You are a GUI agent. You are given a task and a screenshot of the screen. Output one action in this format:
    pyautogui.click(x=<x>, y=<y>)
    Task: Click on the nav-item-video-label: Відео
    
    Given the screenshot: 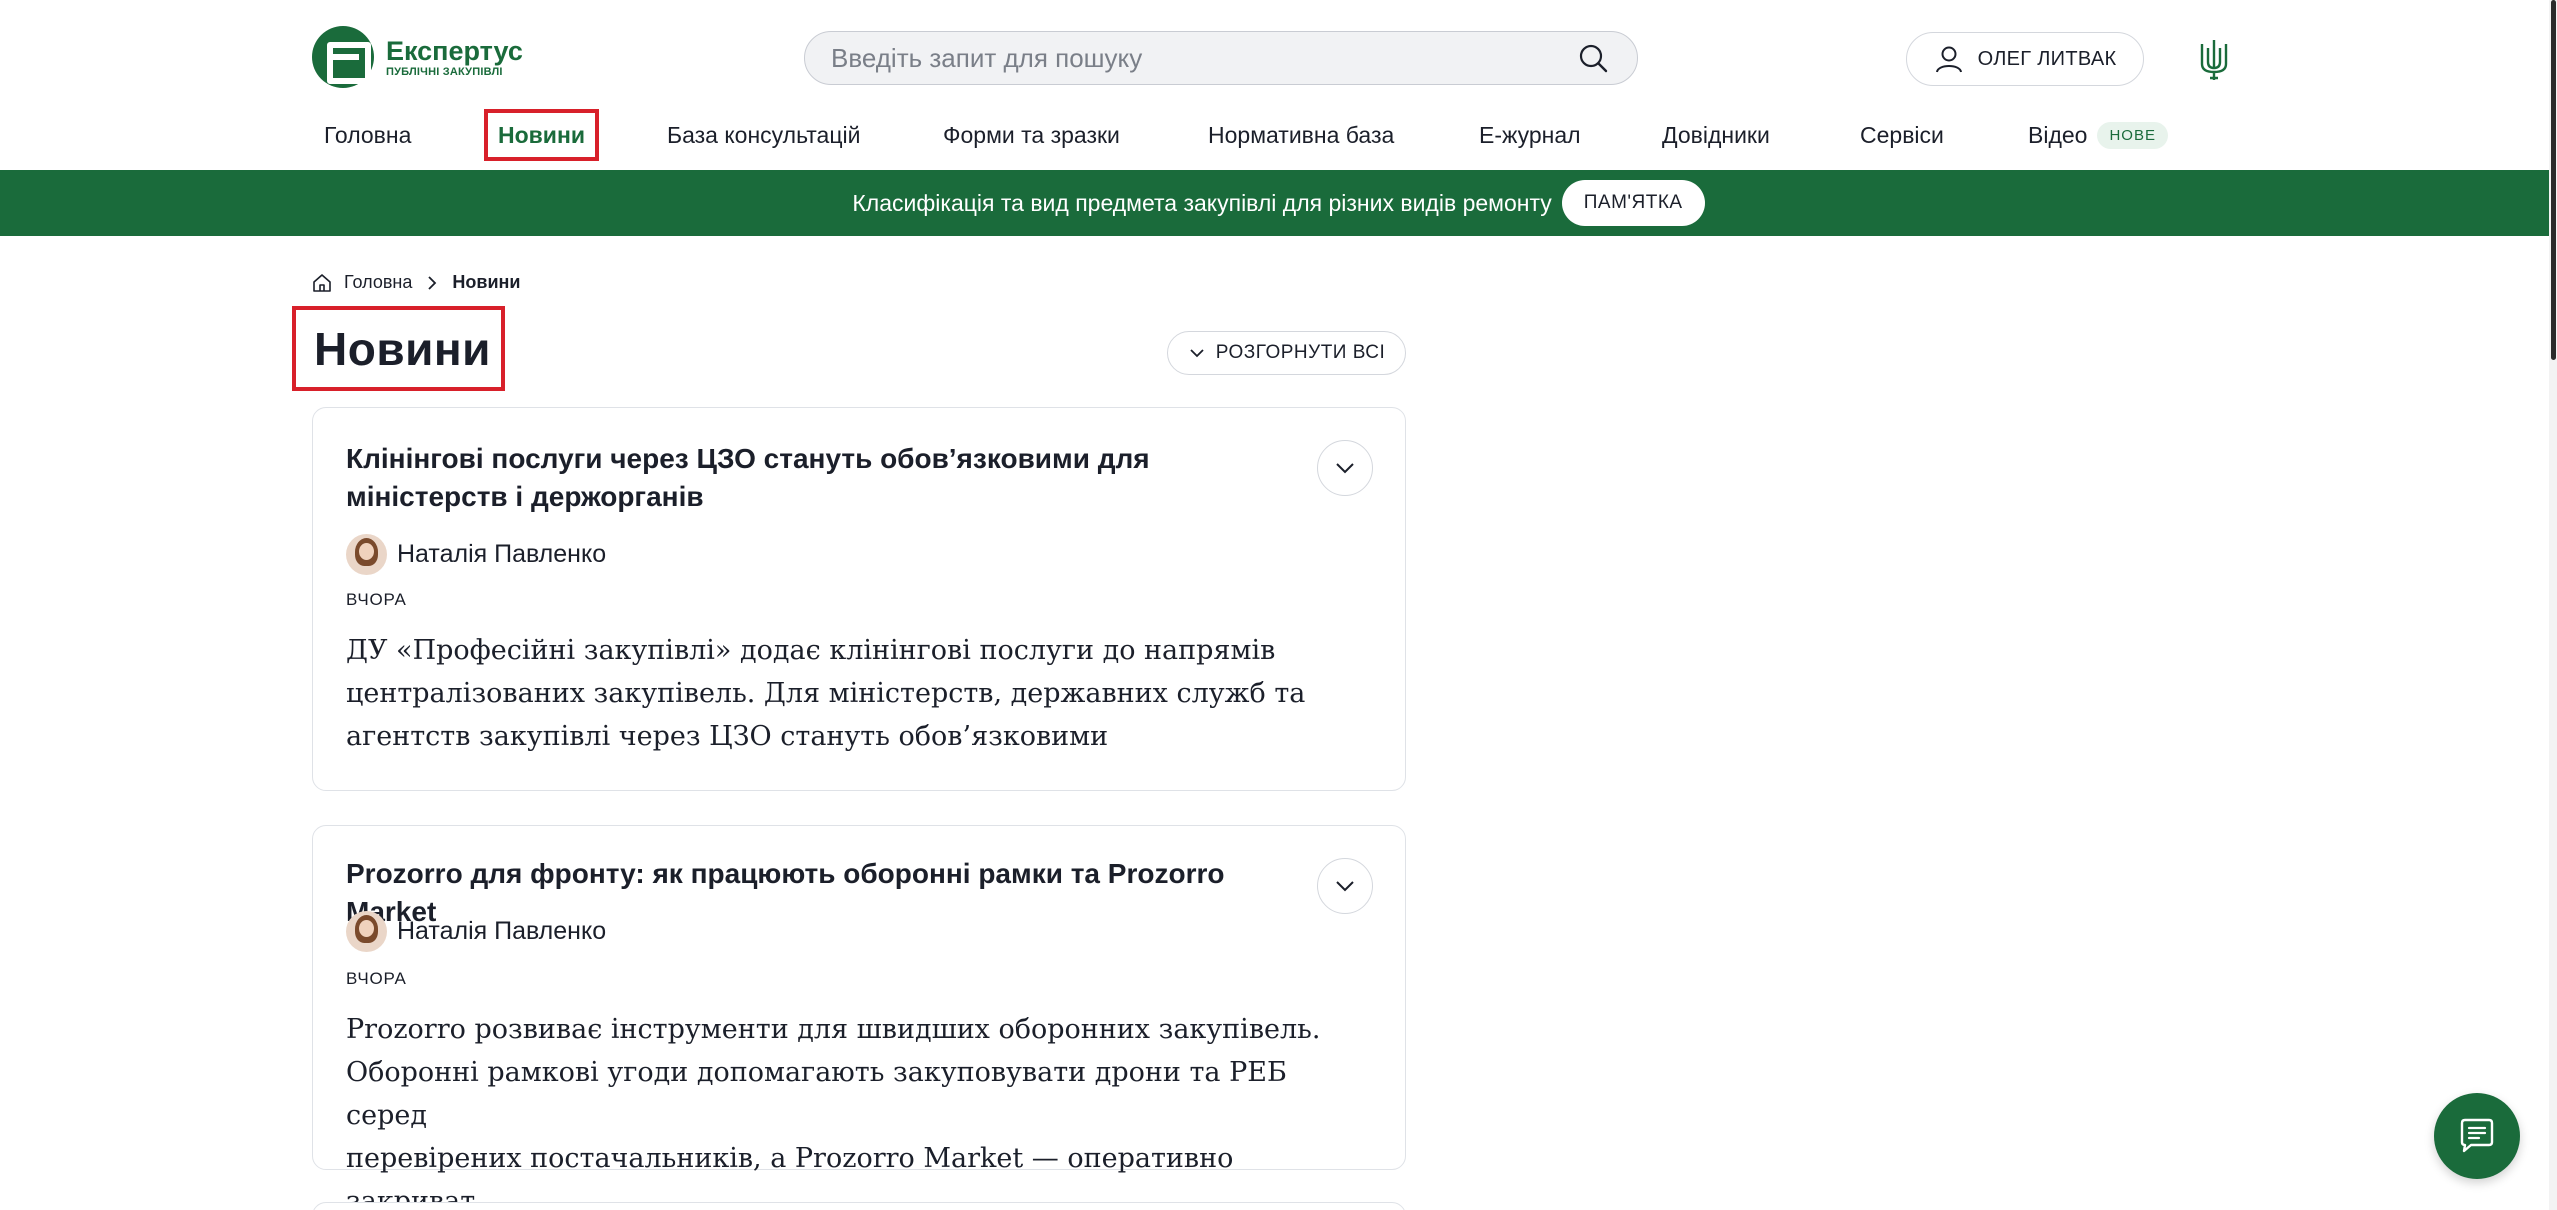 What is the action you would take?
    pyautogui.click(x=2058, y=134)
    